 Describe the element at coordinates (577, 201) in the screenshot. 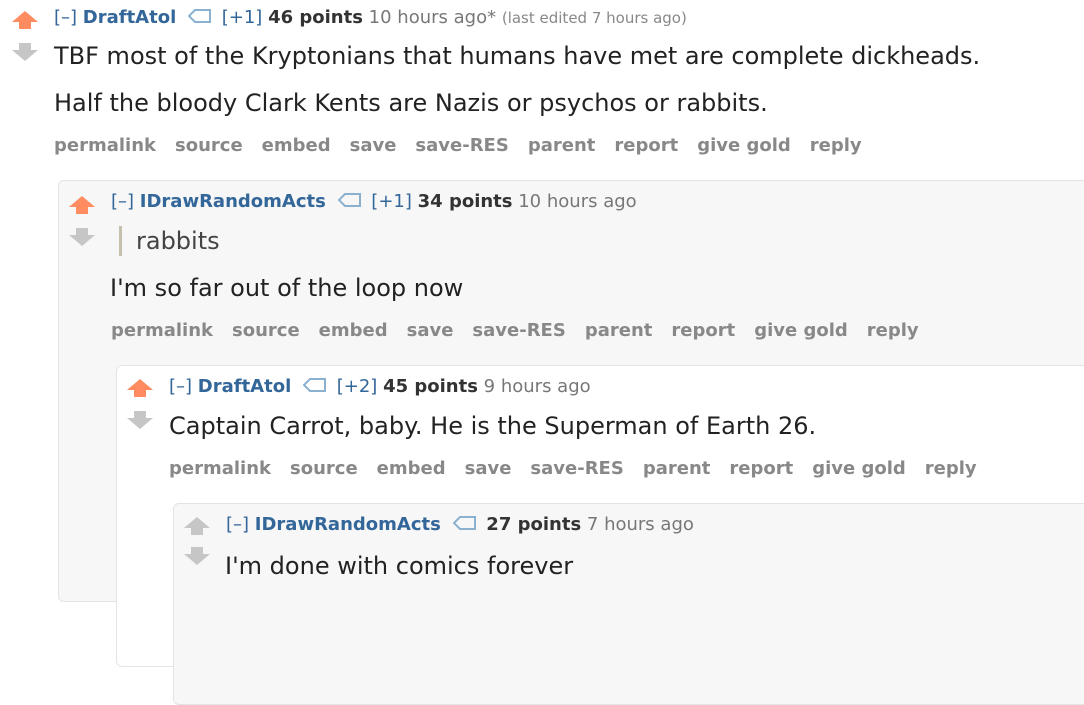

I see `timestamp: 10 hours ago` at that location.